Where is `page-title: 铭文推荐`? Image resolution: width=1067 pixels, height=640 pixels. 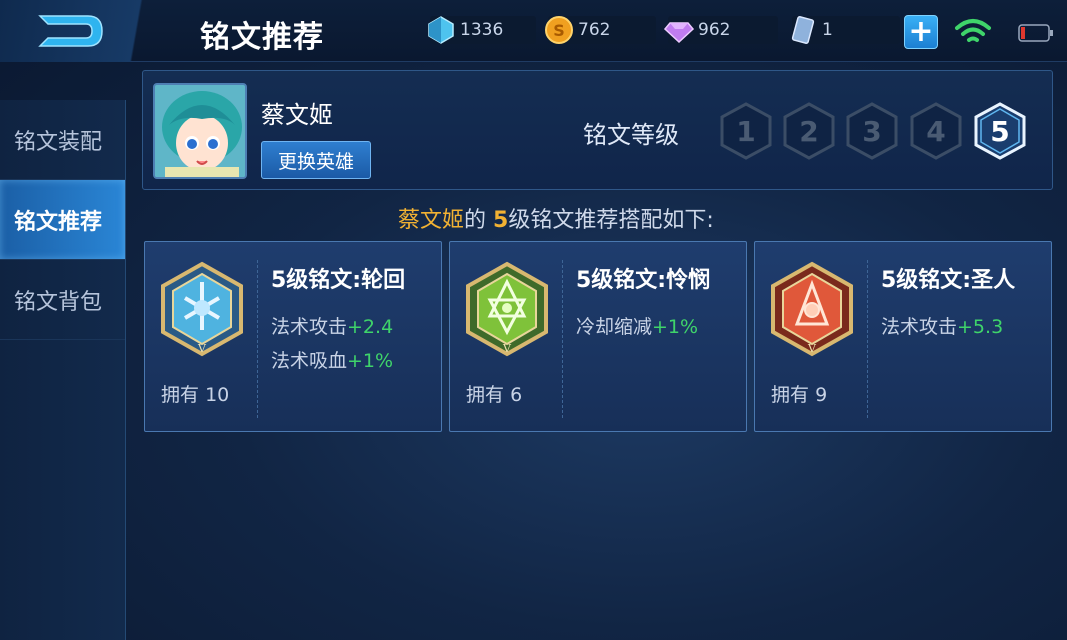 page-title: 铭文推荐 is located at coordinates (262, 37).